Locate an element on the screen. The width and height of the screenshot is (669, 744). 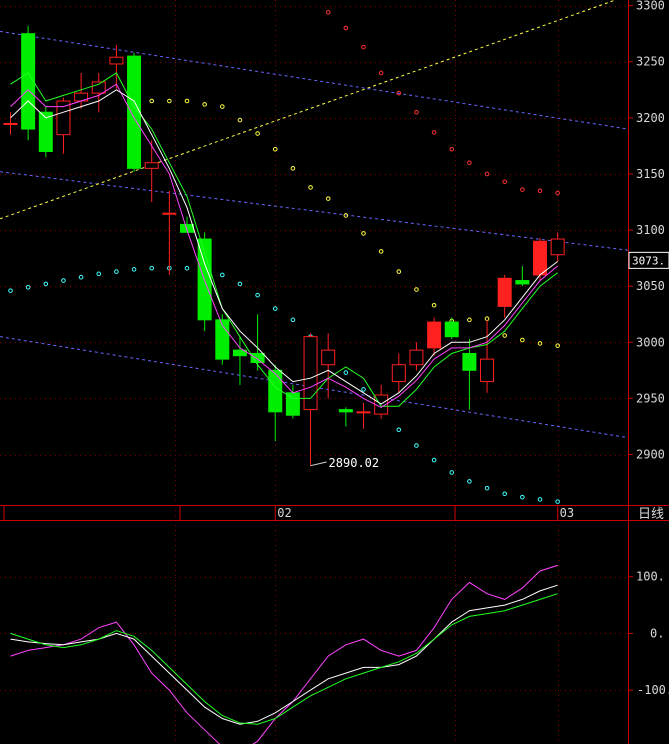
price-tick-label: 2950 is located at coordinates (650, 398).